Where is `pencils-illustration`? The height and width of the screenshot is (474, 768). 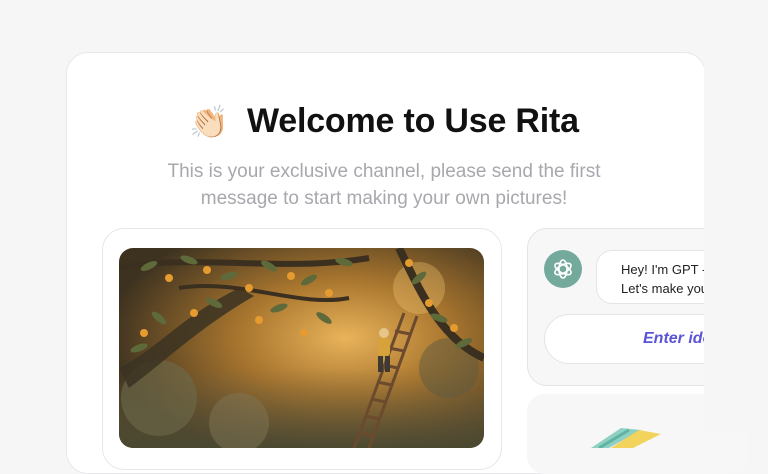
pencils-illustration is located at coordinates (626, 438).